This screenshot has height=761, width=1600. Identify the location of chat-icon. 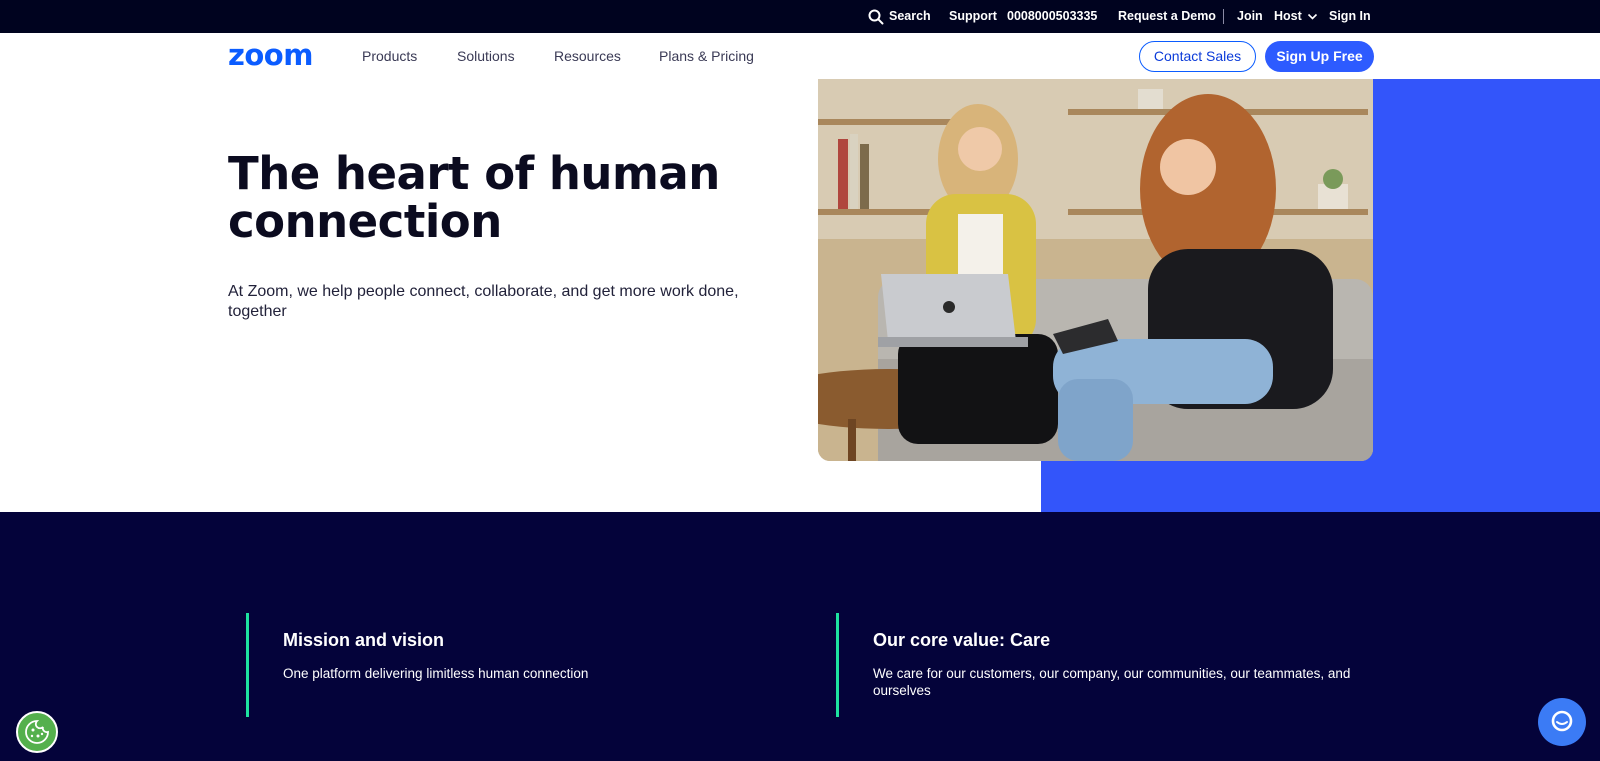
(1562, 721).